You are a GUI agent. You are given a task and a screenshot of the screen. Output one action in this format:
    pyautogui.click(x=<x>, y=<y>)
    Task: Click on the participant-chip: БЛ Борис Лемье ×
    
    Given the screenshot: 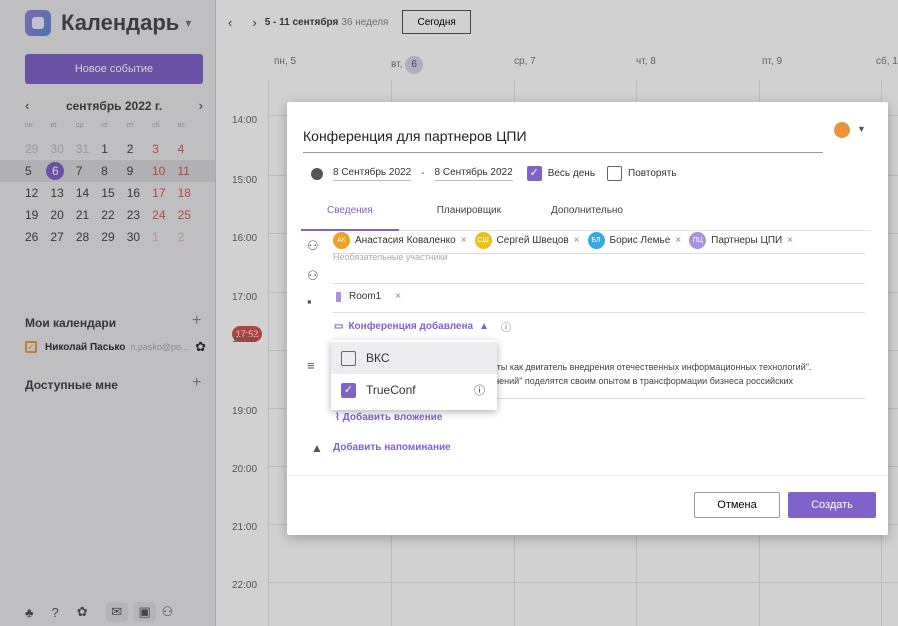 What is the action you would take?
    pyautogui.click(x=634, y=240)
    